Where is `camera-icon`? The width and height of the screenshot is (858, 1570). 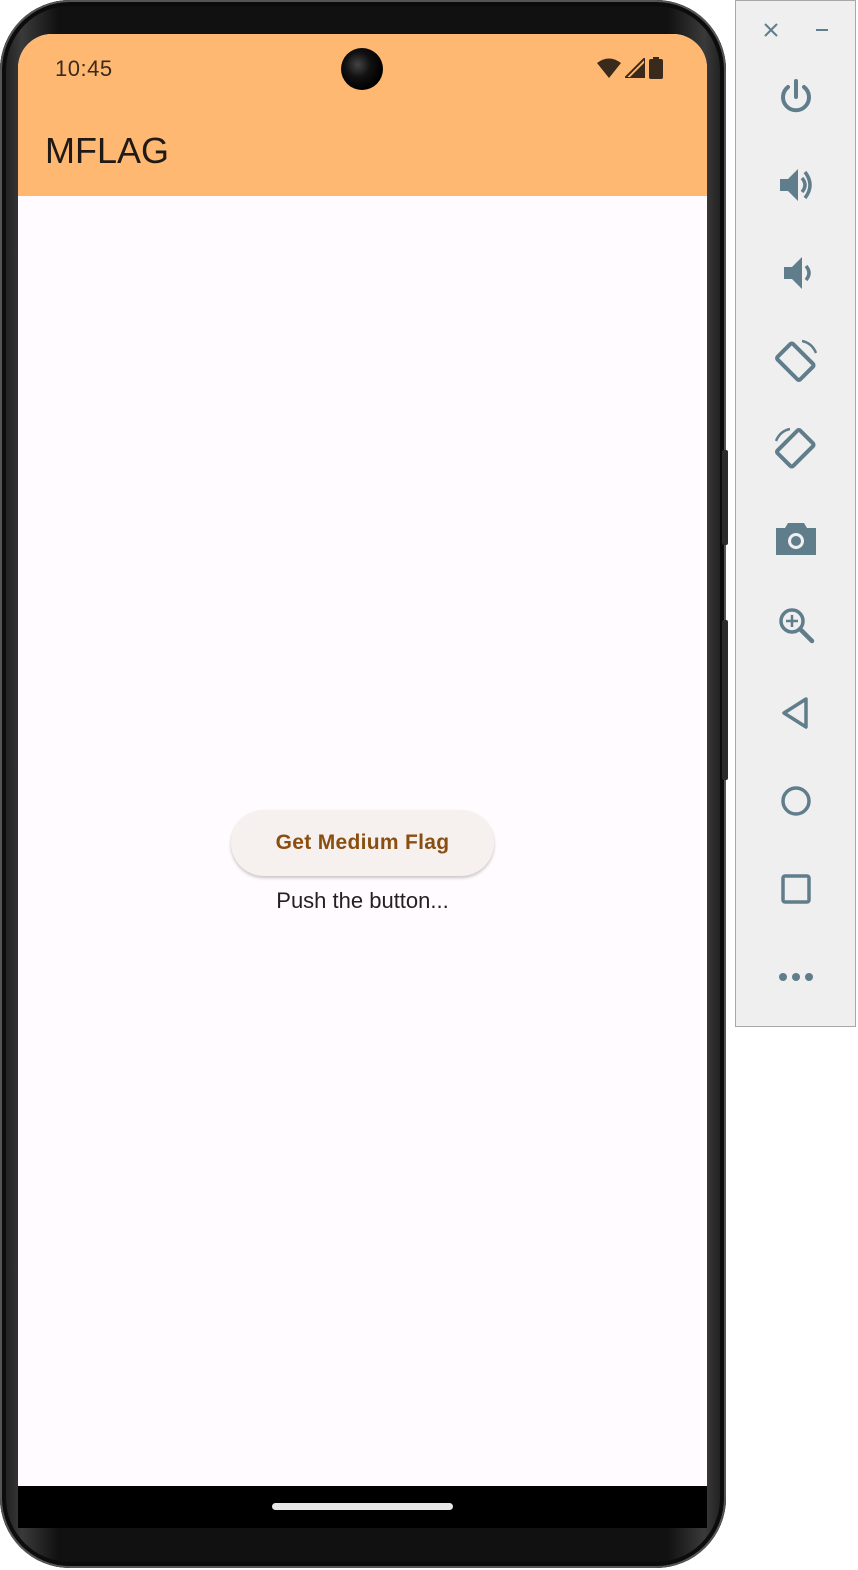
camera-icon is located at coordinates (796, 537).